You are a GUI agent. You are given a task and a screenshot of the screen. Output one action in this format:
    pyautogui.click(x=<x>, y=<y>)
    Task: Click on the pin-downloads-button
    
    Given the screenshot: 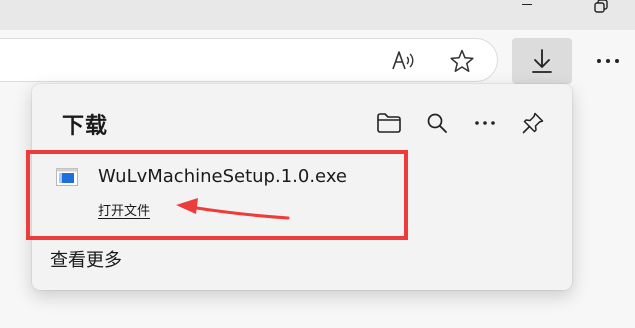 What is the action you would take?
    pyautogui.click(x=533, y=123)
    